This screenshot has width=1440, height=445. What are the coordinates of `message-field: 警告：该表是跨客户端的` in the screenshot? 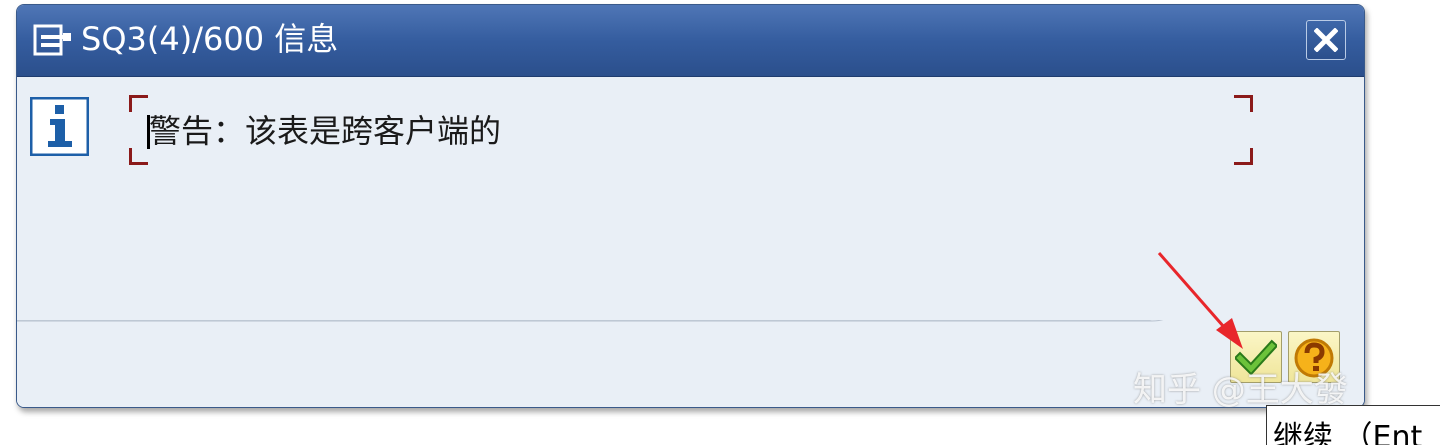 It's located at (691, 130).